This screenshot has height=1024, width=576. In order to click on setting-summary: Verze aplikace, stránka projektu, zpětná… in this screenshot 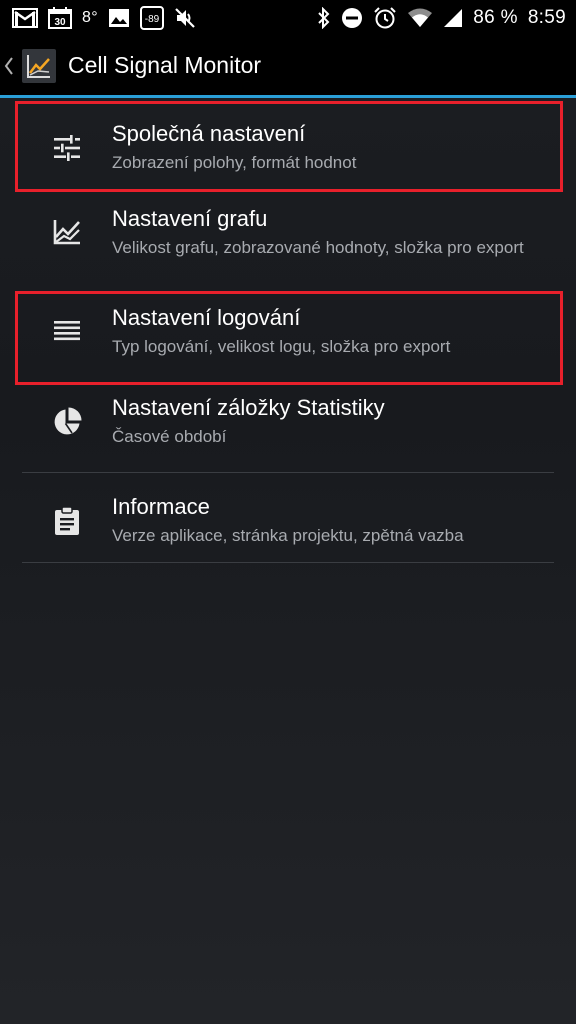, I will do `click(288, 535)`.